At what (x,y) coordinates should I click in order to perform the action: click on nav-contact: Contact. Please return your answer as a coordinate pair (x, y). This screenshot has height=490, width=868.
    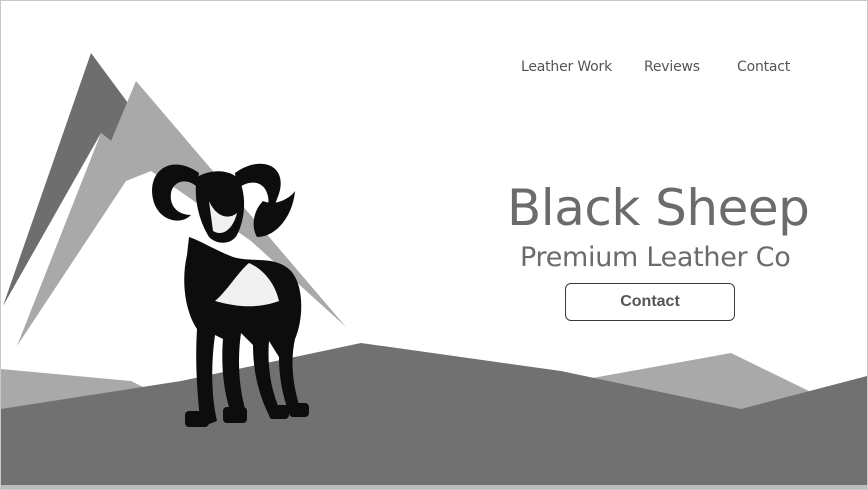
    Looking at the image, I should click on (763, 67).